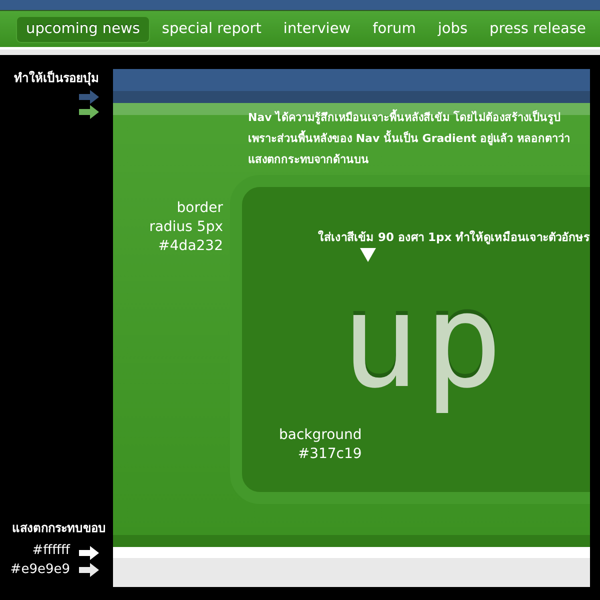  What do you see at coordinates (538, 29) in the screenshot?
I see `nav-tab: press release` at bounding box center [538, 29].